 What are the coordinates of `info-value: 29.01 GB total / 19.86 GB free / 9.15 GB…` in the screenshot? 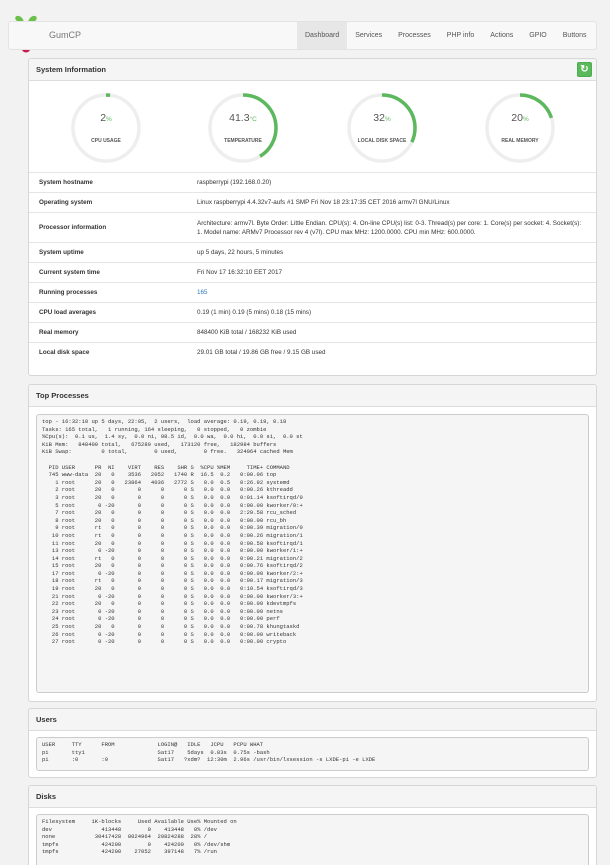 It's located at (261, 352).